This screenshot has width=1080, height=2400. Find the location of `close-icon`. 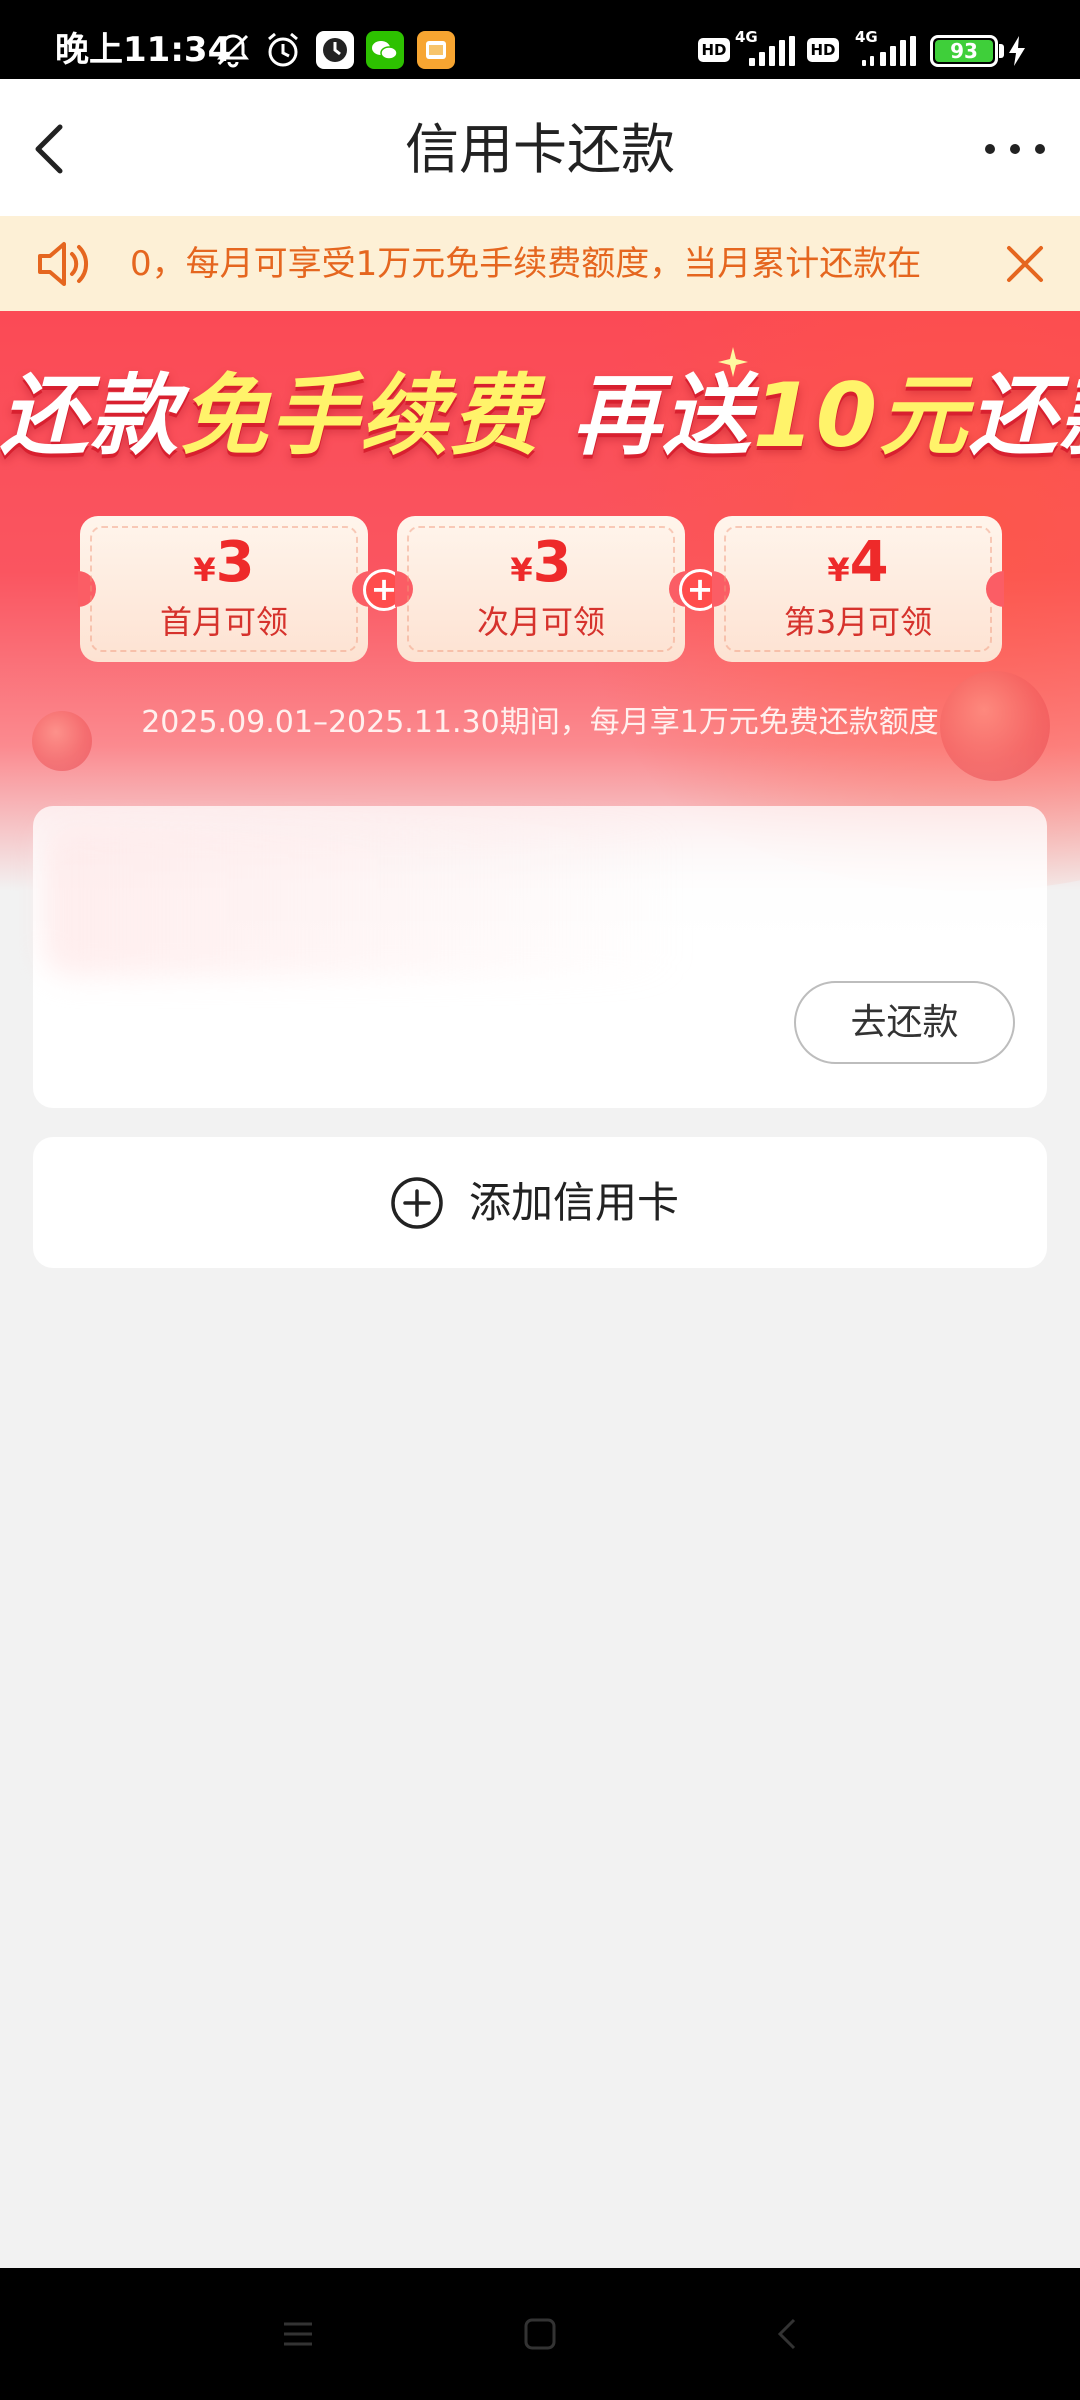

close-icon is located at coordinates (1025, 264).